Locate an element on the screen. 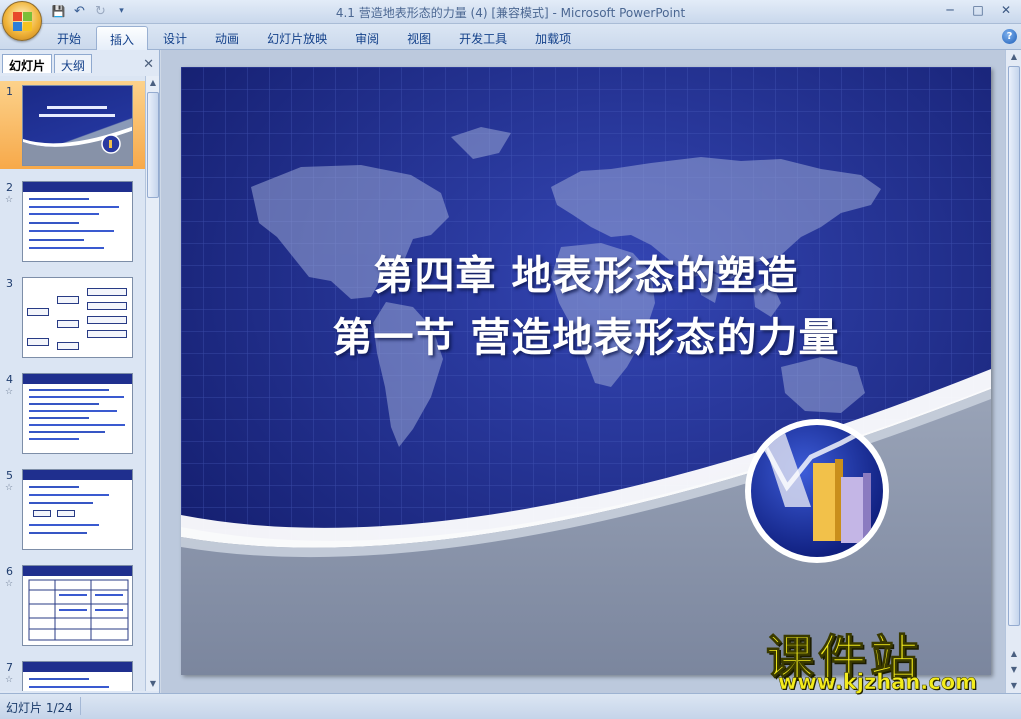  site-watermark: 课件站 www.kjzhan.com is located at coordinates (885, 658).